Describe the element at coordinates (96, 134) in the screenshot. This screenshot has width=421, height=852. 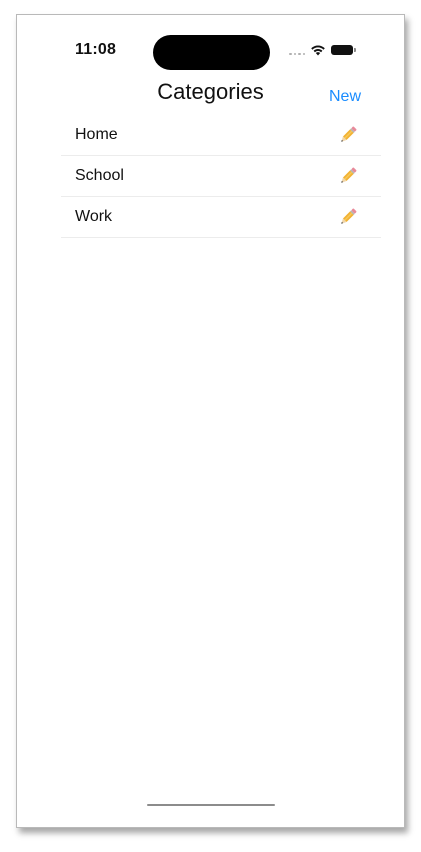
I see `category-label: Home` at that location.